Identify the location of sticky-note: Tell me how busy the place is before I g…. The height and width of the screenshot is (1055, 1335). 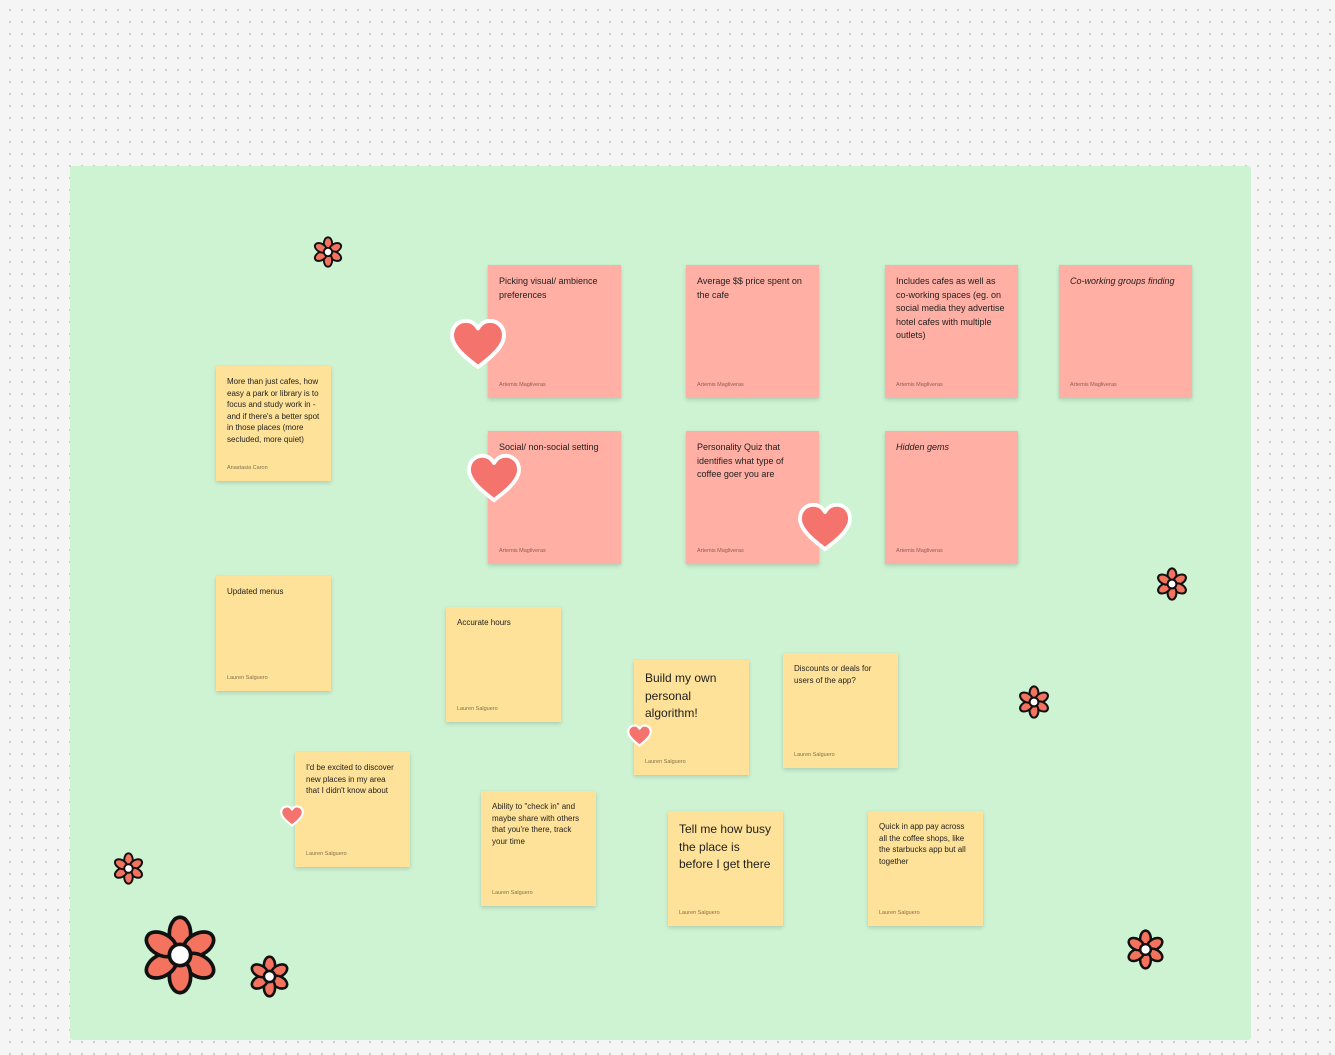
(725, 868).